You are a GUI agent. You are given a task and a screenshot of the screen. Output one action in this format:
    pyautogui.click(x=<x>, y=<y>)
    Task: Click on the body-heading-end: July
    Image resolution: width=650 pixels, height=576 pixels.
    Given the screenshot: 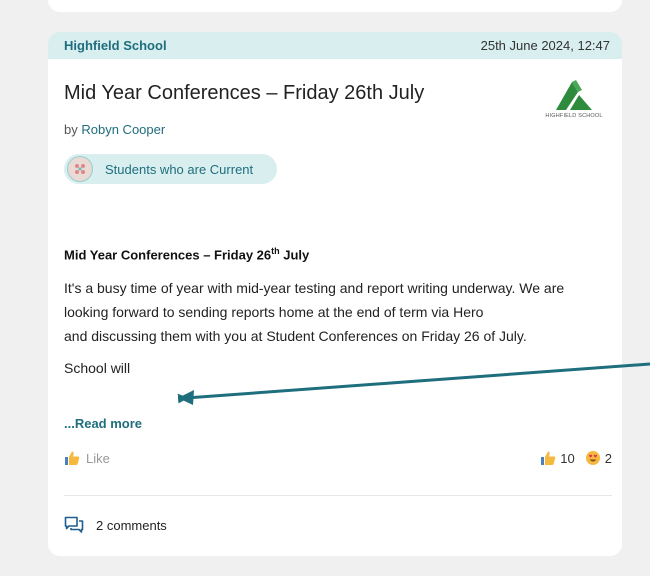 What is the action you would take?
    pyautogui.click(x=294, y=255)
    